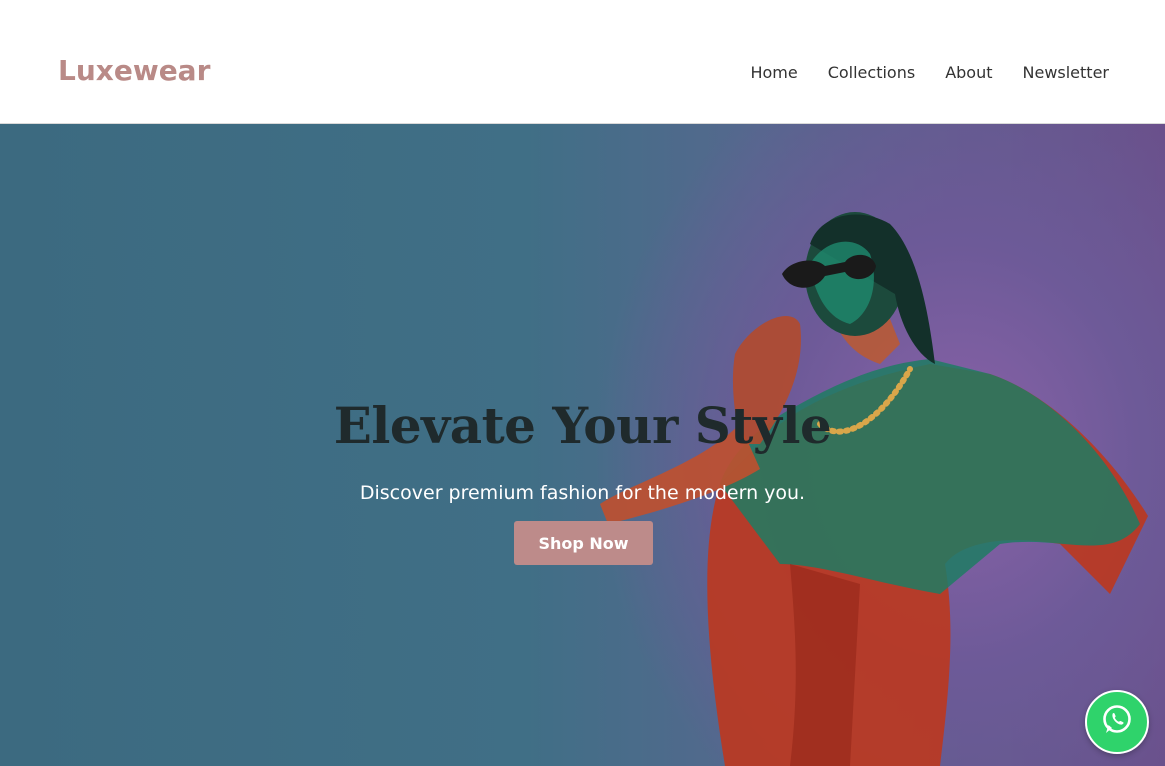 This screenshot has width=1165, height=766. Describe the element at coordinates (871, 72) in the screenshot. I see `nav-collections-link: Collections` at that location.